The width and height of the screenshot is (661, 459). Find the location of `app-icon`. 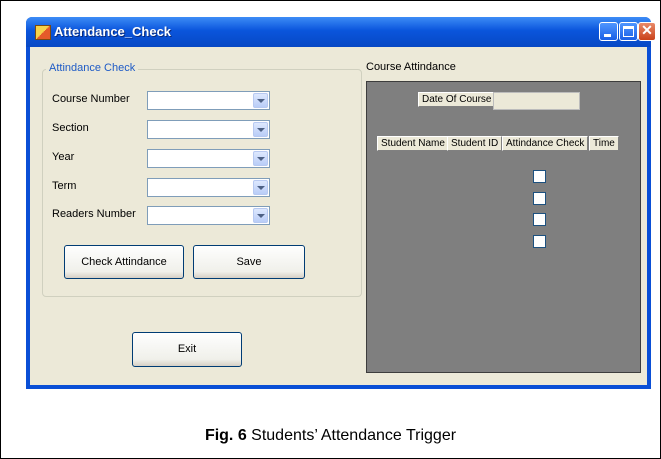

app-icon is located at coordinates (43, 32).